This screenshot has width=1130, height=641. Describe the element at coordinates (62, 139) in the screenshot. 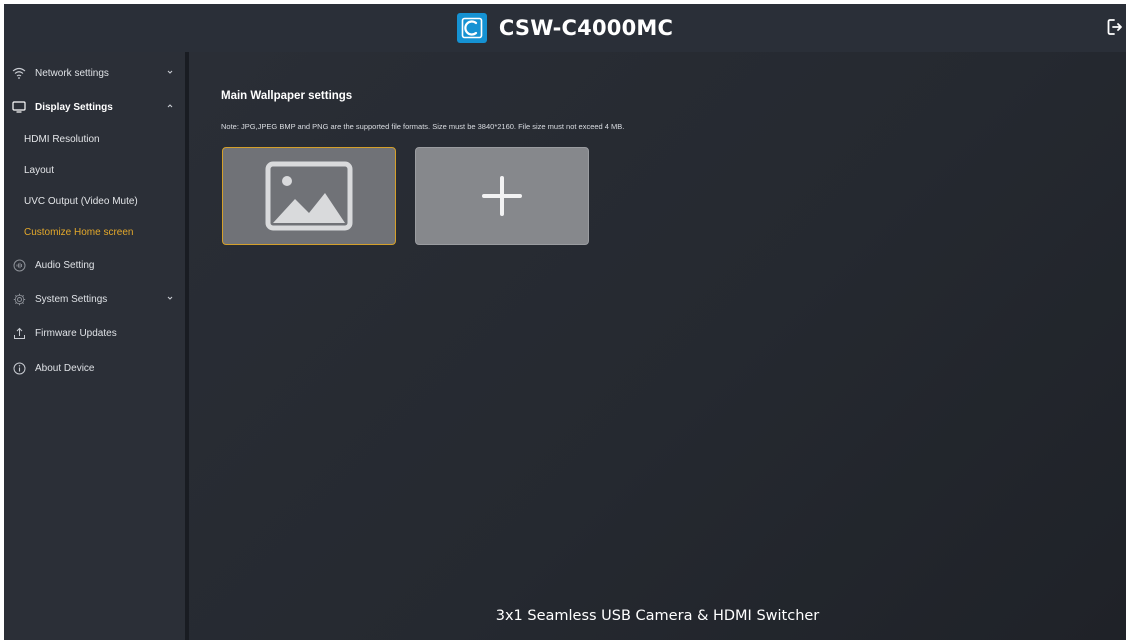

I see `sidebar-subitem-label: HDMI Resolution` at that location.